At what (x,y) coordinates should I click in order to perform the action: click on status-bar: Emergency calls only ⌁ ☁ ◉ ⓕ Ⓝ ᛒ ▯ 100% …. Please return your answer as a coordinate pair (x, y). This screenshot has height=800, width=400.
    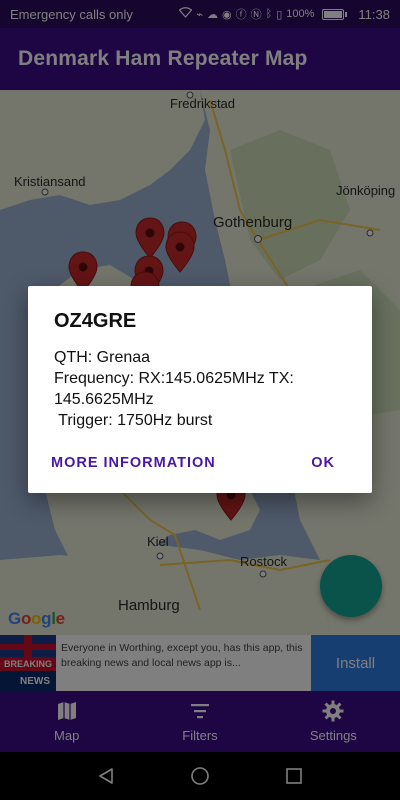
    Looking at the image, I should click on (200, 14).